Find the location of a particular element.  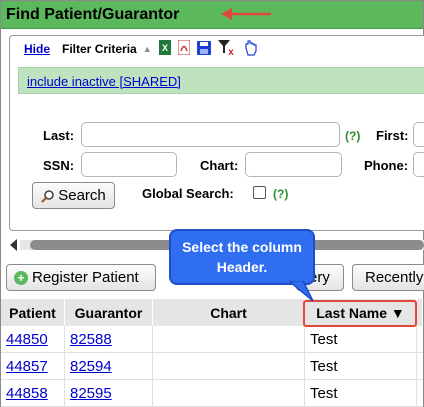

global-search-checkbox is located at coordinates (259, 192).